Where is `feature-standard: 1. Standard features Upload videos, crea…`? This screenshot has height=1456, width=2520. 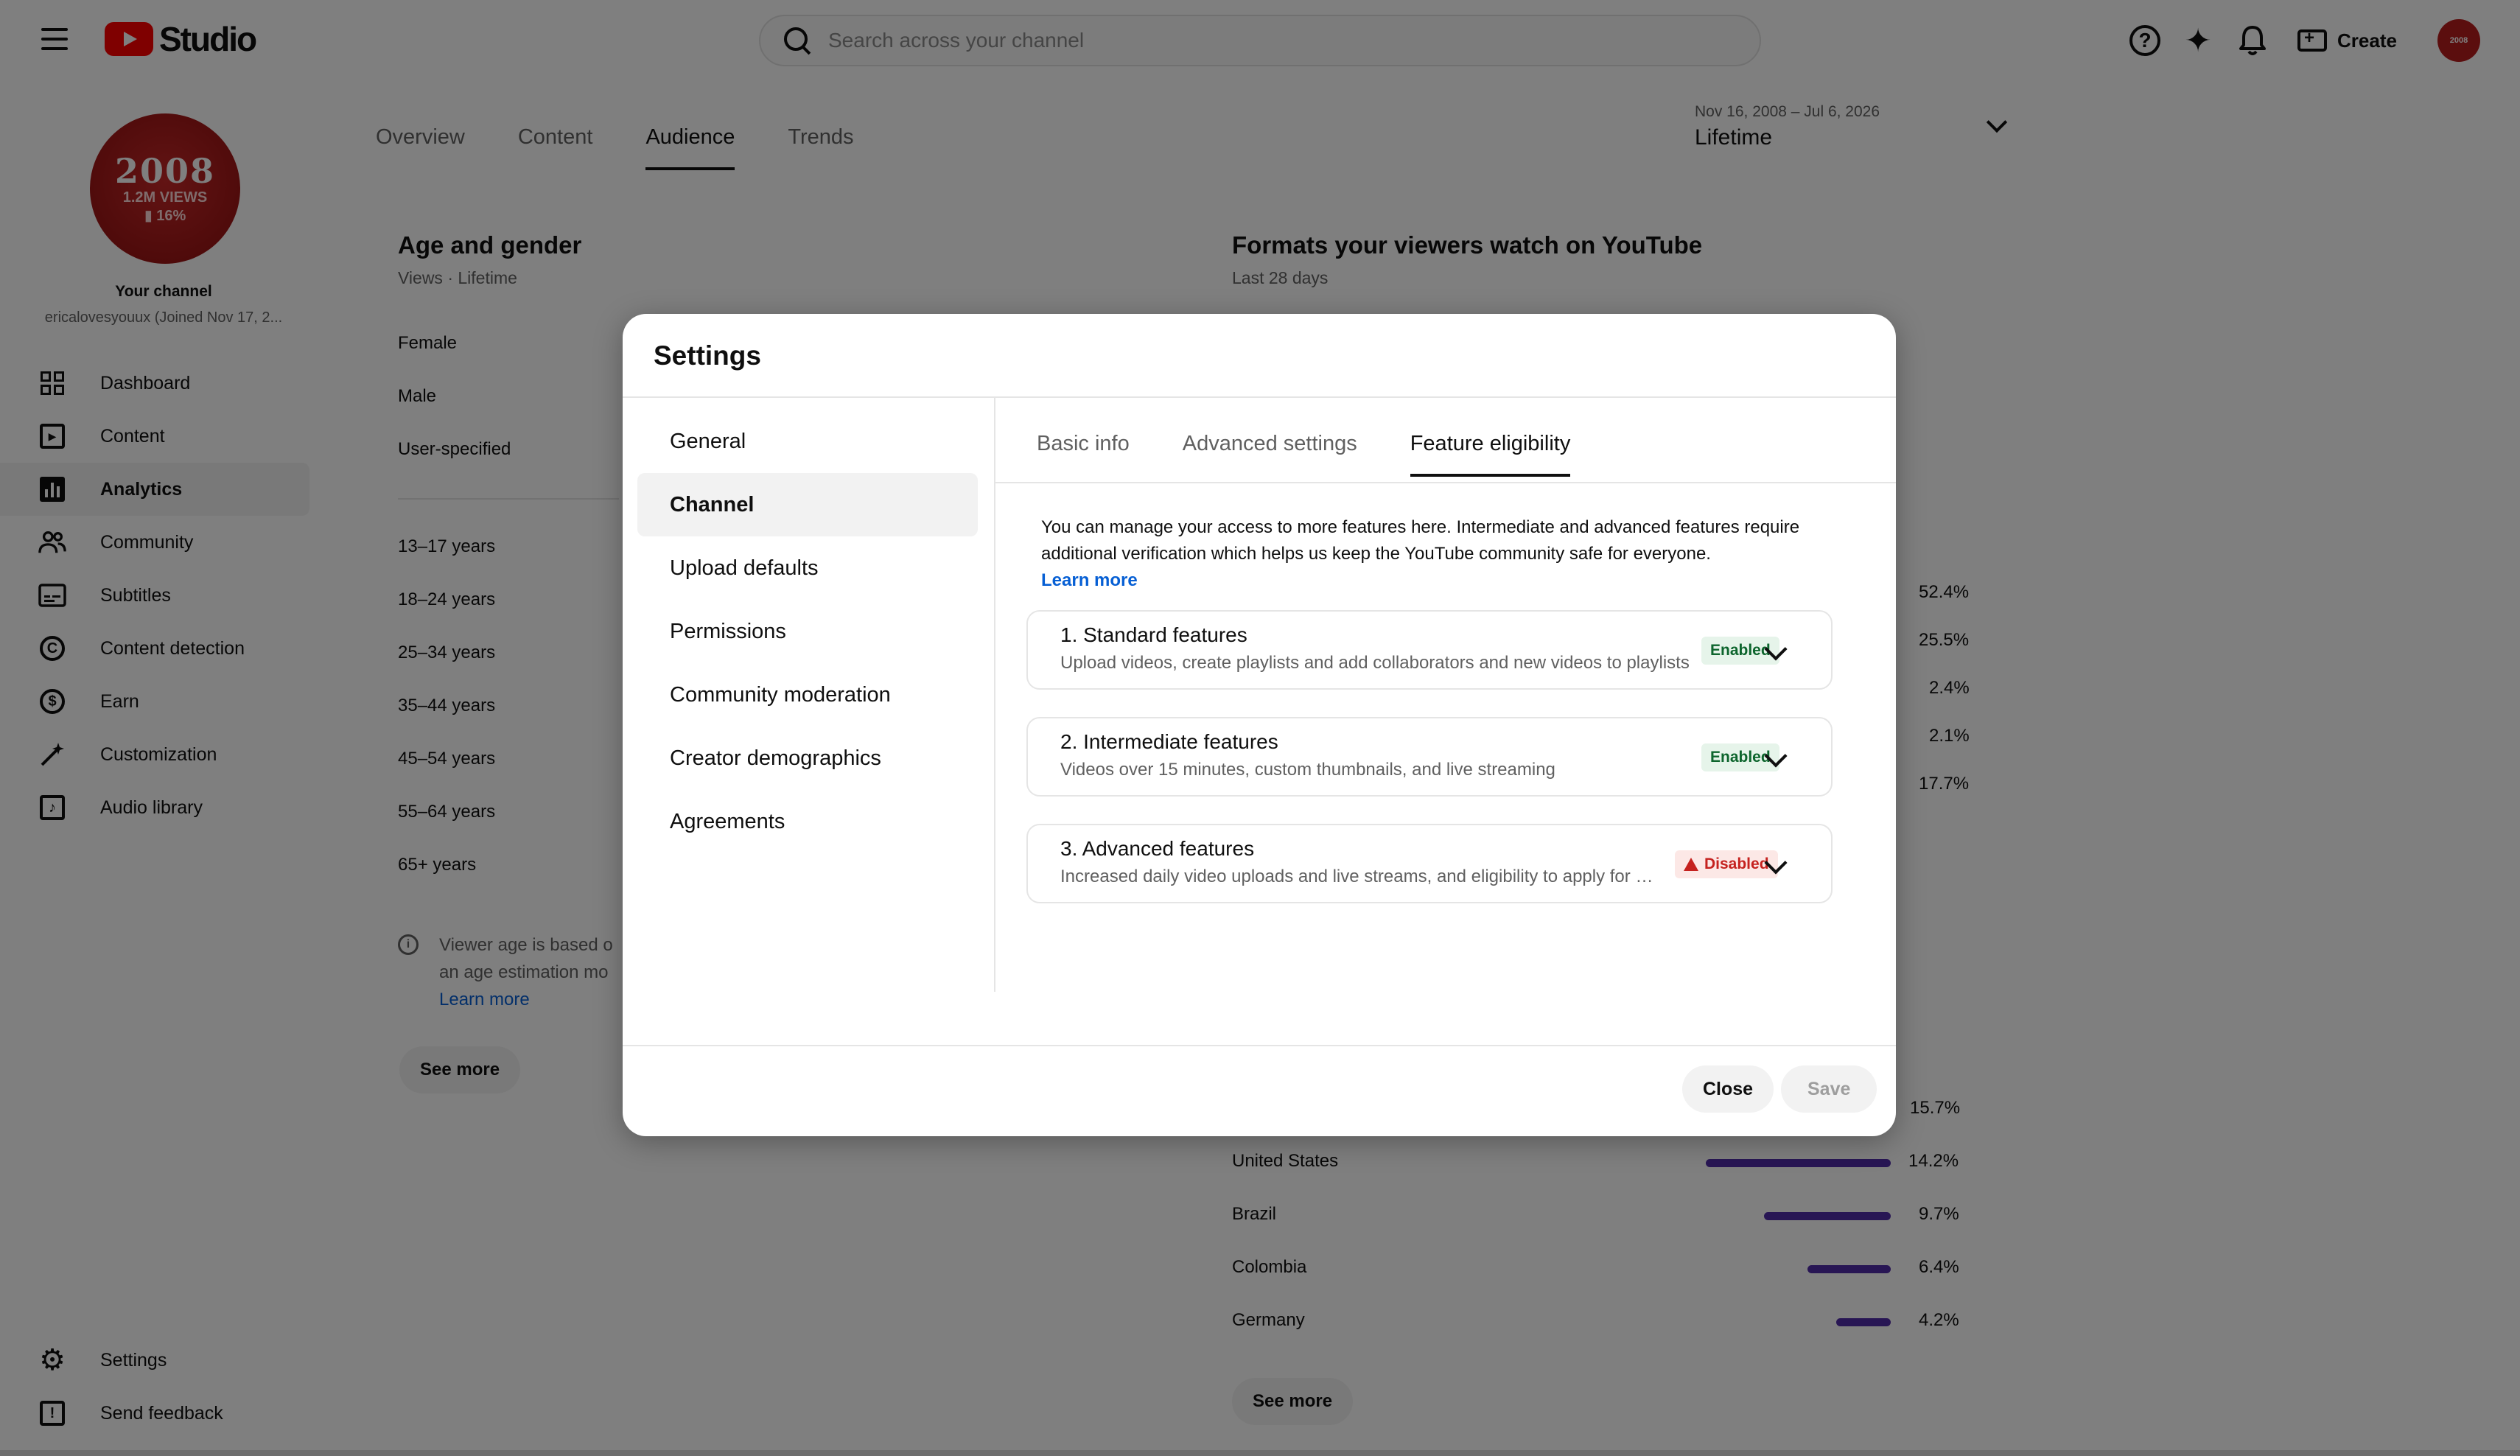
feature-standard: 1. Standard features Upload videos, crea… is located at coordinates (1429, 650).